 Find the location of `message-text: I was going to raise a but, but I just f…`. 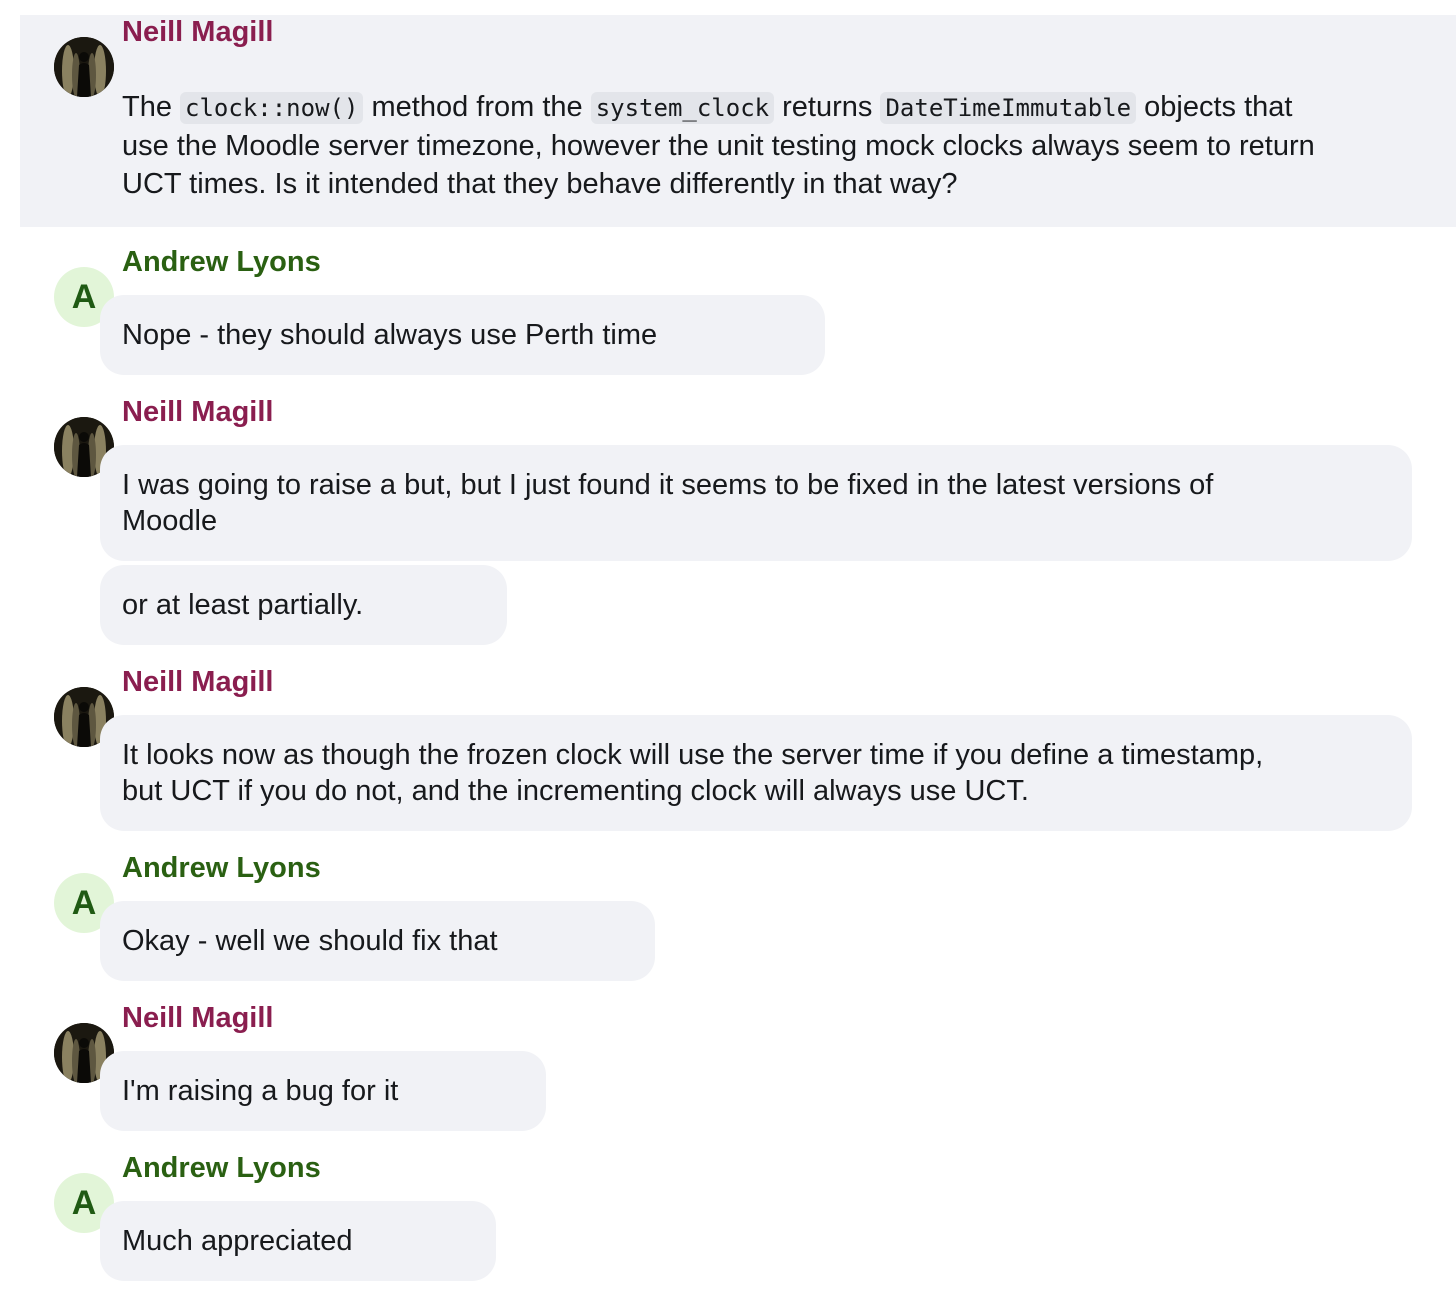

message-text: I was going to raise a but, but I just f… is located at coordinates (668, 503).